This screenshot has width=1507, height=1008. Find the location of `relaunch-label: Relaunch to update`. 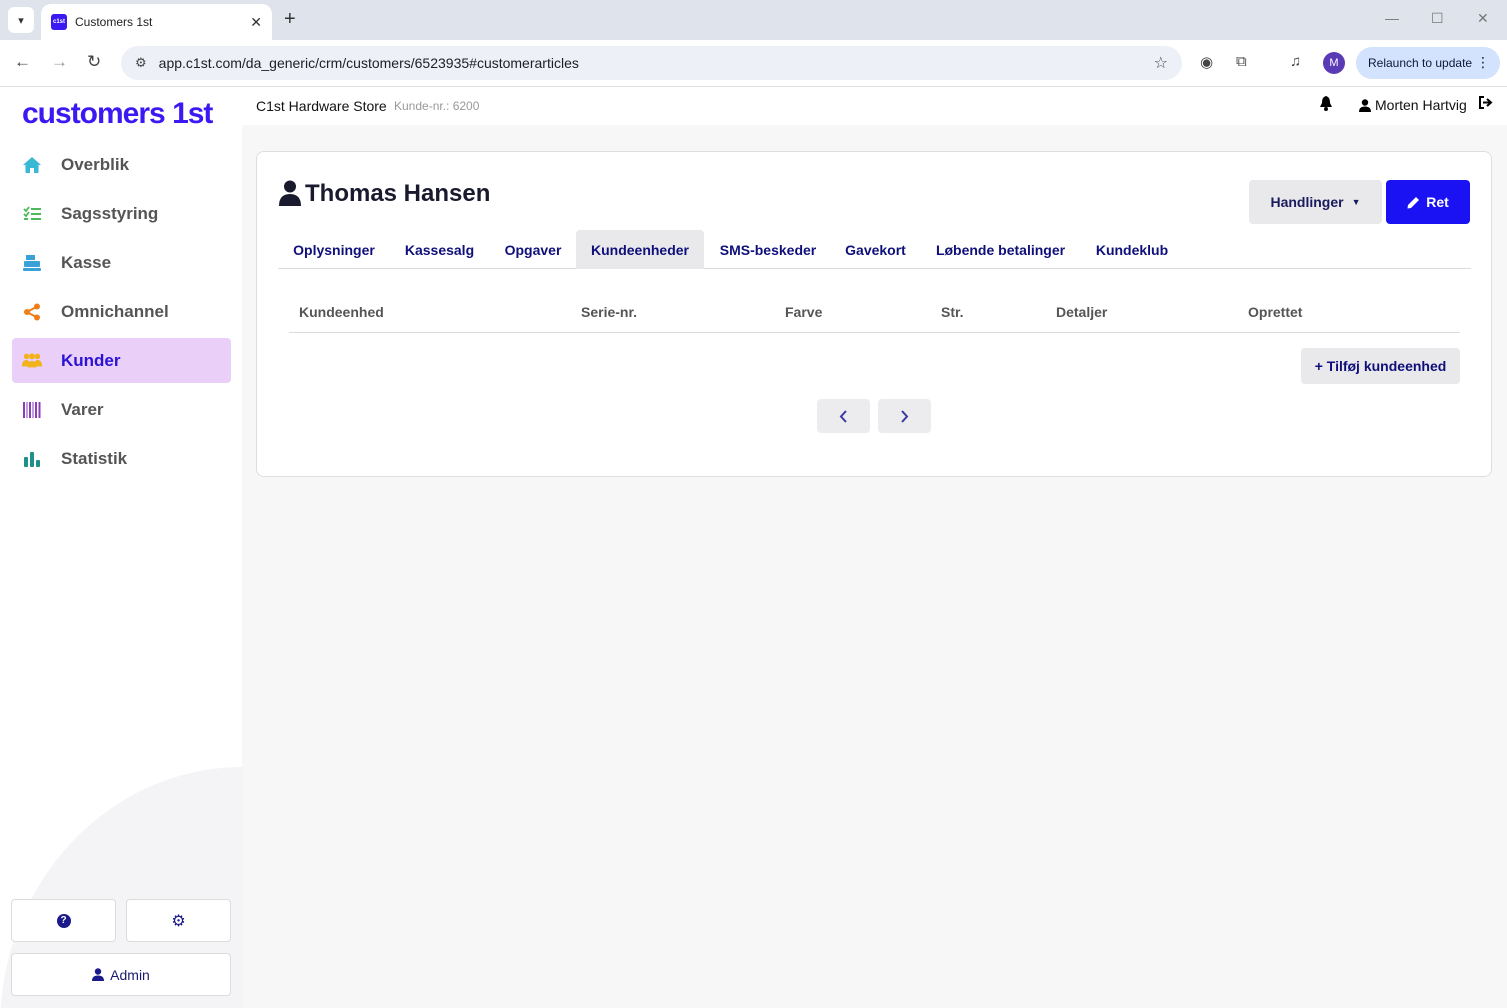

relaunch-label: Relaunch to update is located at coordinates (1420, 63).